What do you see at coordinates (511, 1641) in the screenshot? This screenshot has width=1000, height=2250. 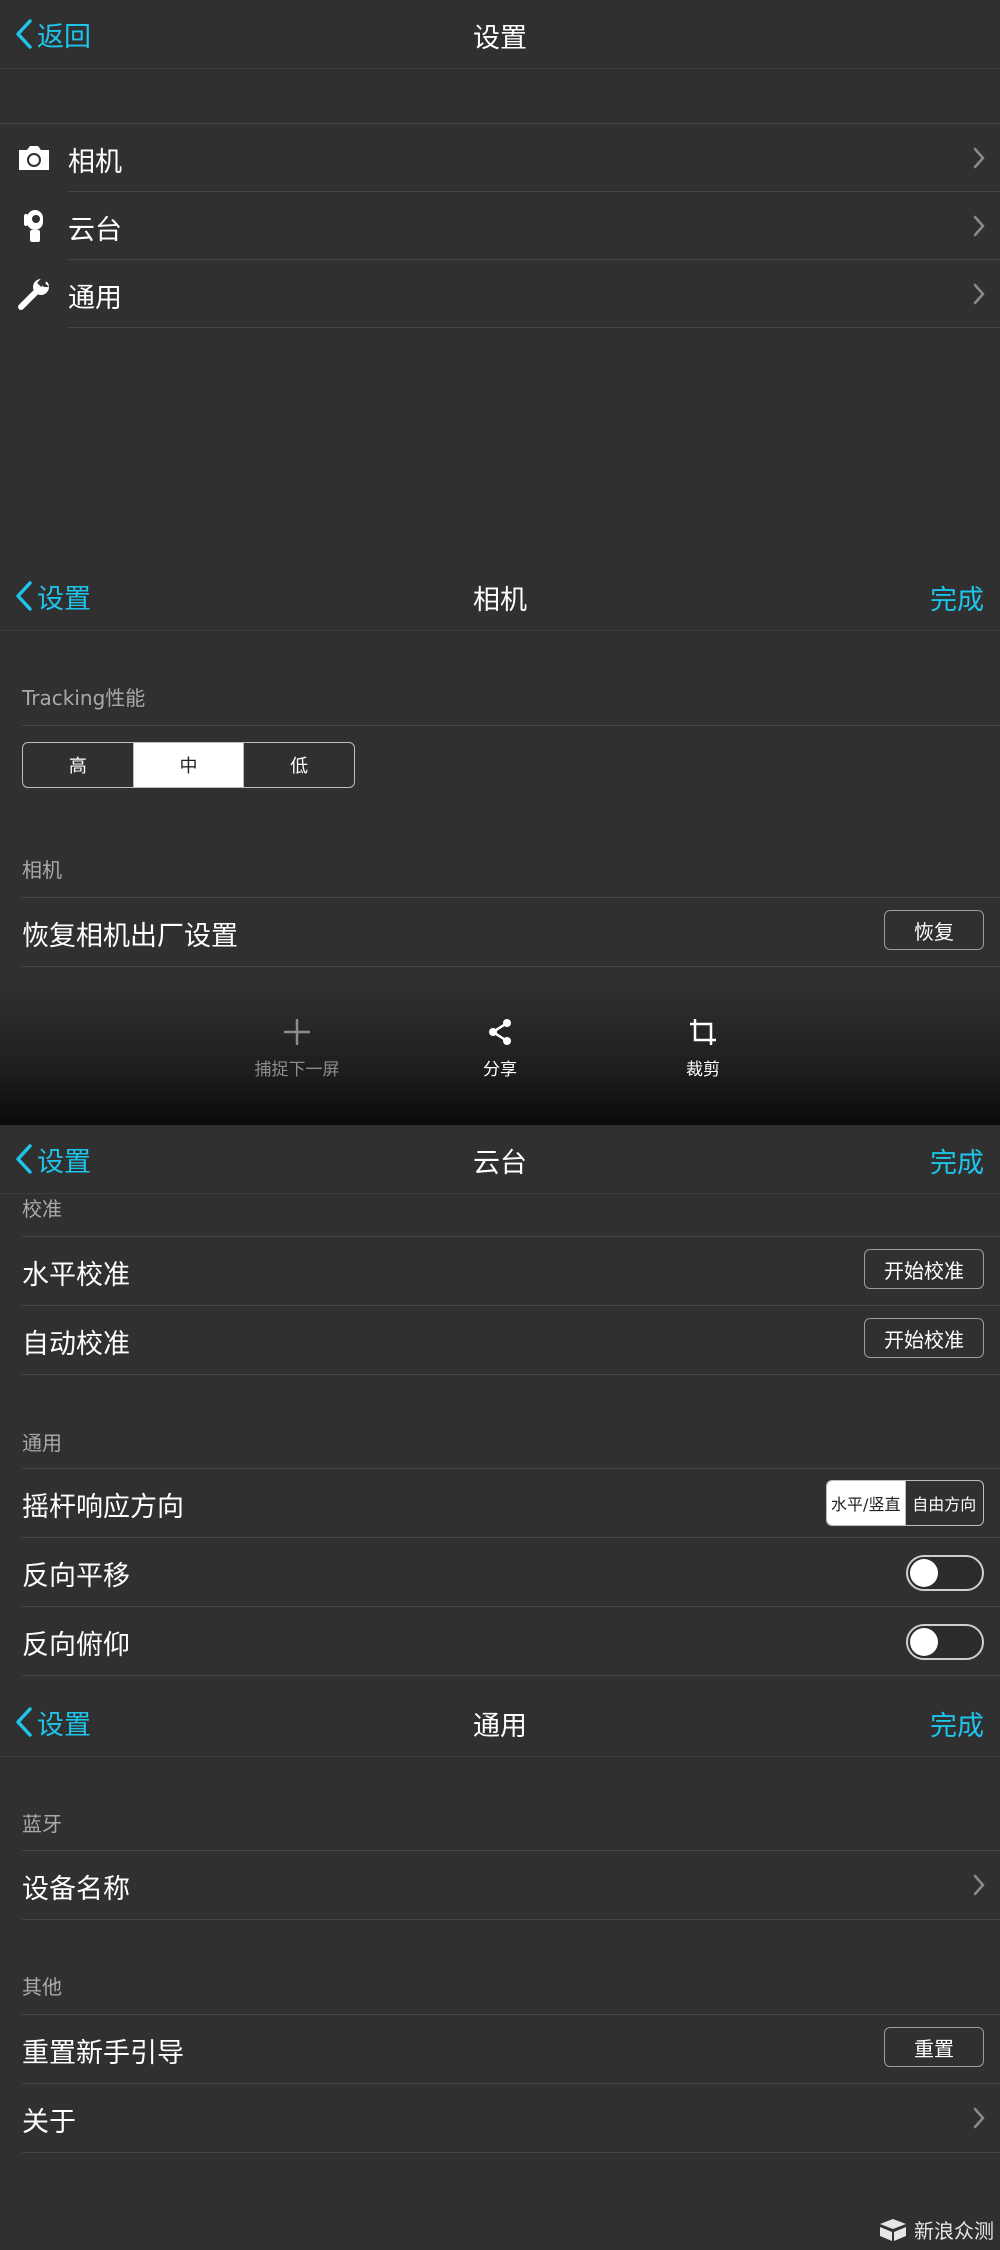 I see `reverse-tilt-row: 反向俯仰` at bounding box center [511, 1641].